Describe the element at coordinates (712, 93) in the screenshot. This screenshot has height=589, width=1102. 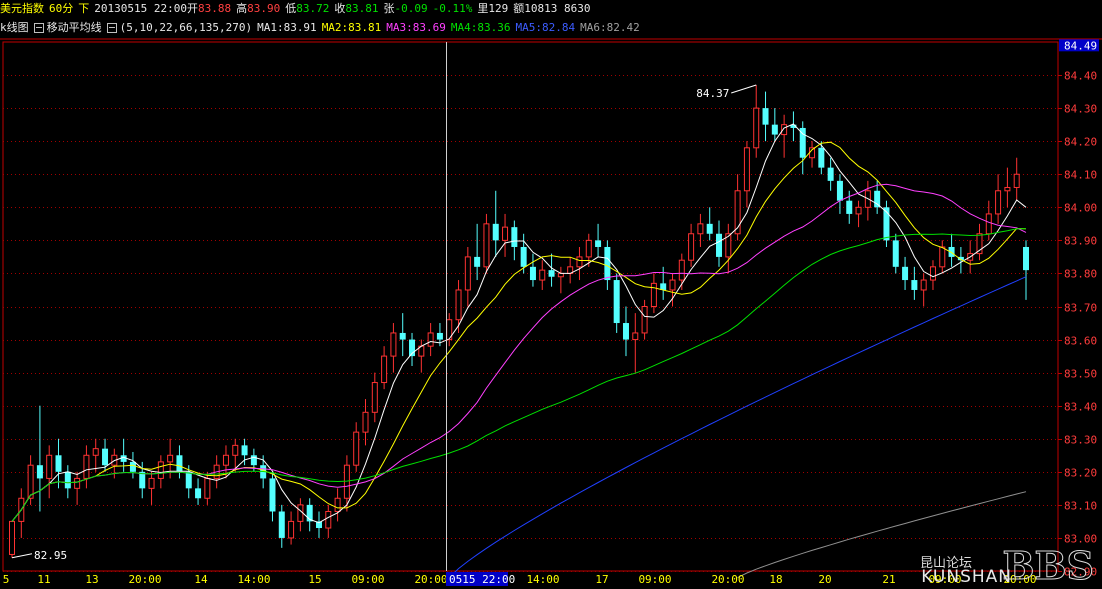
I see `max-annotation: 84.37` at that location.